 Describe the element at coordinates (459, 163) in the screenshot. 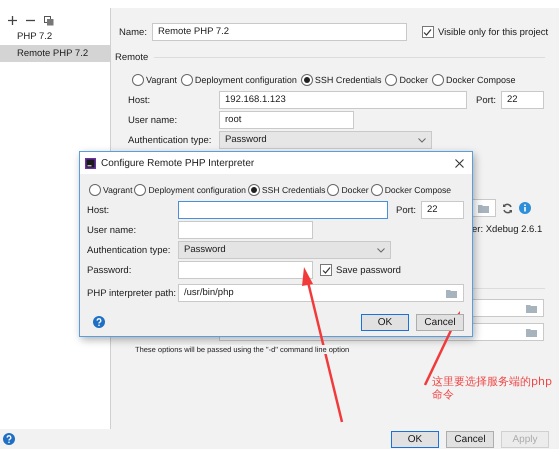

I see `close-icon` at that location.